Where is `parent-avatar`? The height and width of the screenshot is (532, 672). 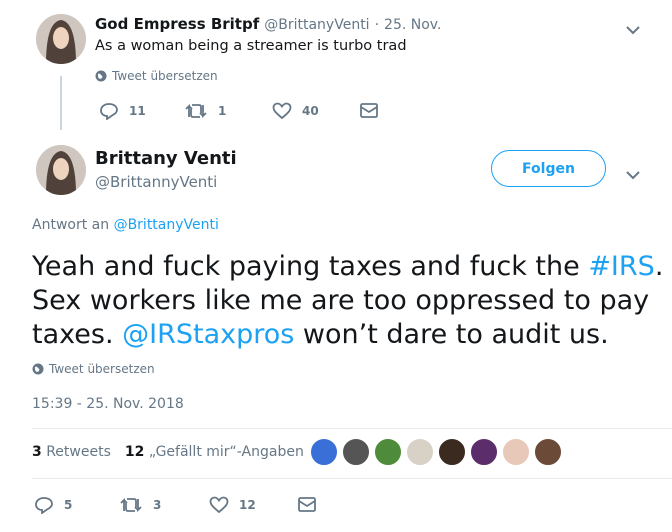 parent-avatar is located at coordinates (61, 39).